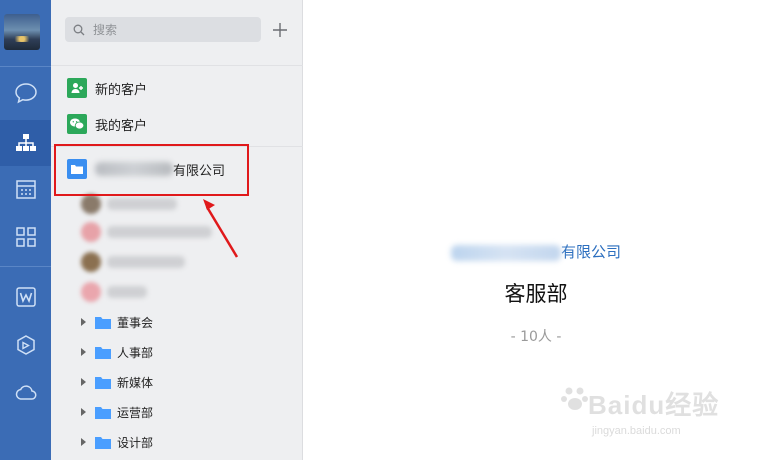 The image size is (768, 460). I want to click on detail-company-name: 有限公司, so click(536, 251).